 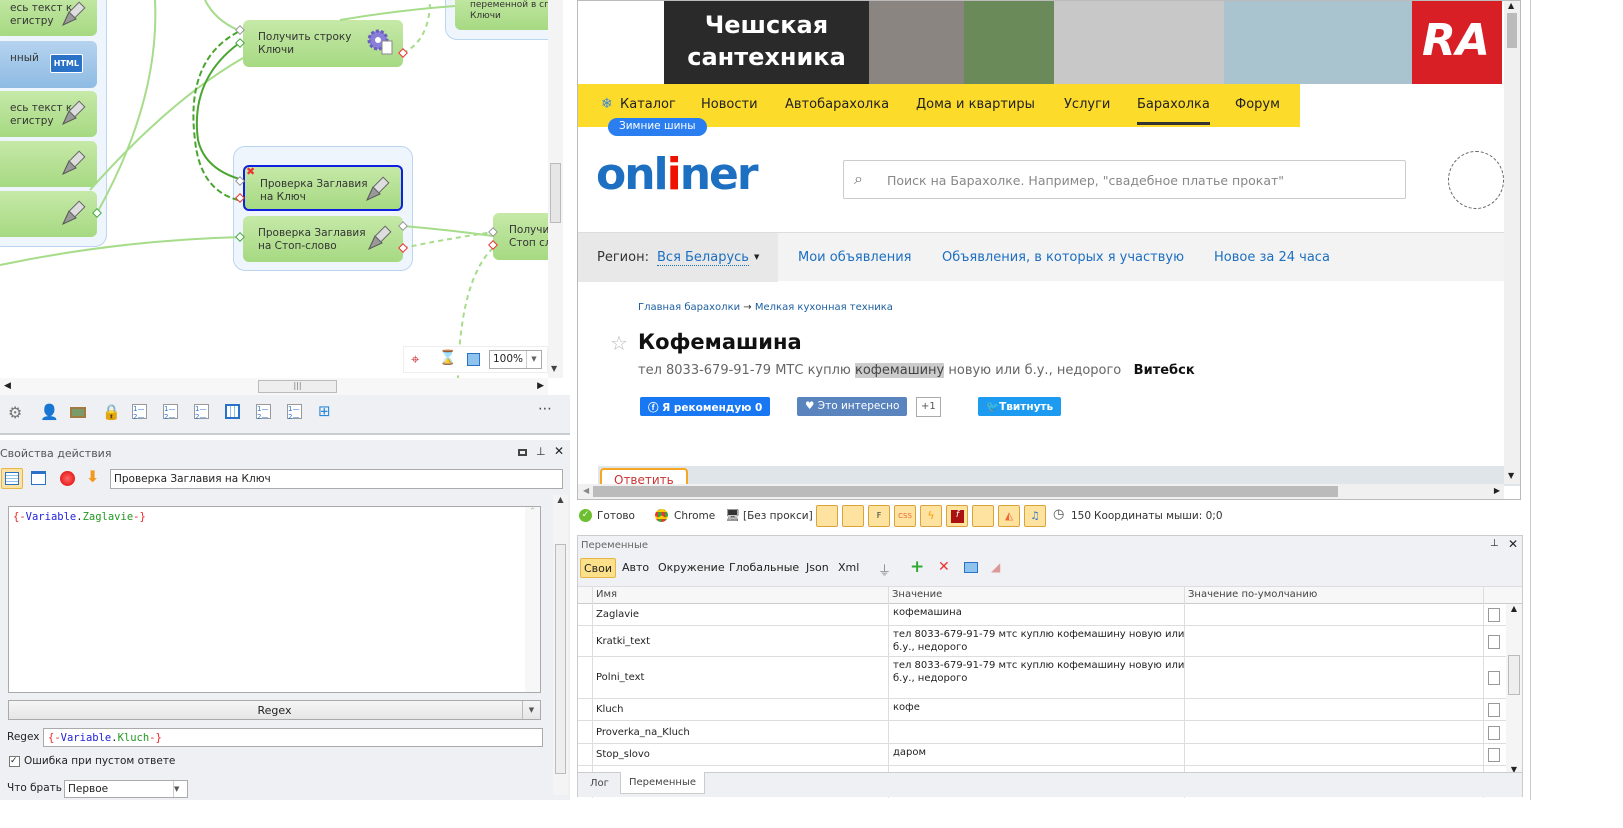 I want to click on tab-variables: Переменные, so click(x=662, y=783).